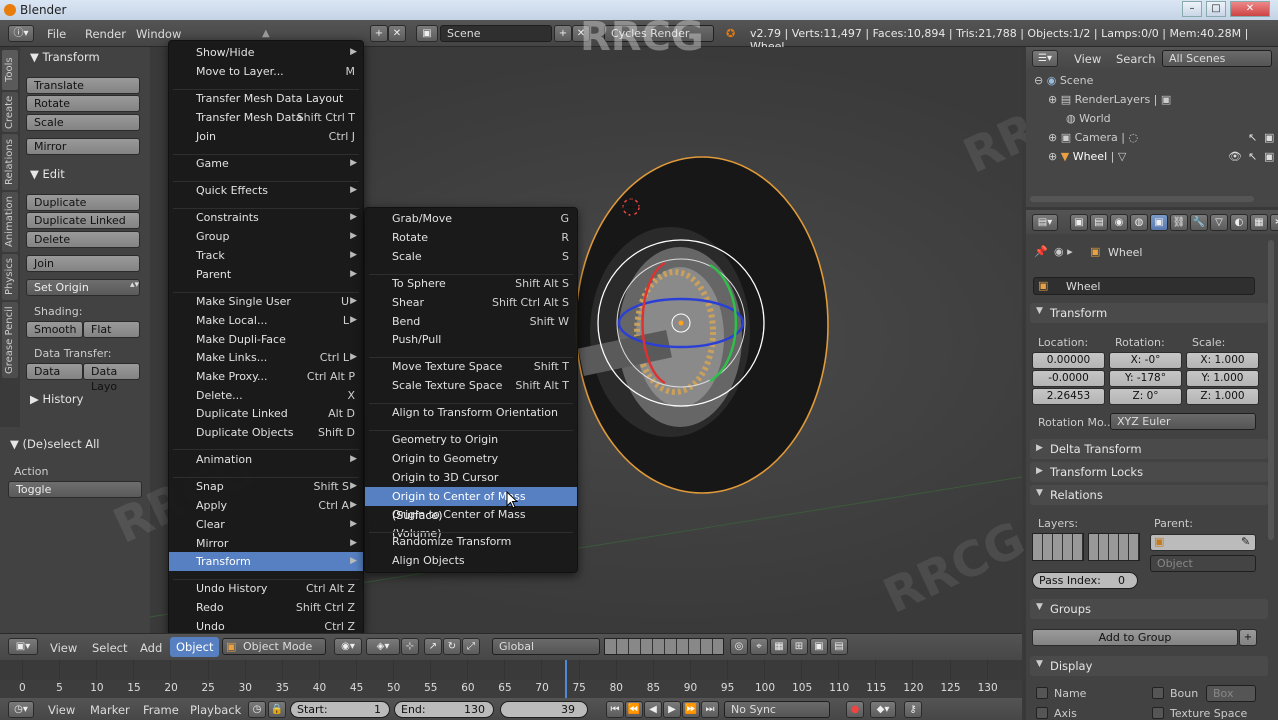 Image resolution: width=1278 pixels, height=720 pixels. What do you see at coordinates (1045, 222) in the screenshot?
I see `properties-editor-type-icon: ▤▾` at bounding box center [1045, 222].